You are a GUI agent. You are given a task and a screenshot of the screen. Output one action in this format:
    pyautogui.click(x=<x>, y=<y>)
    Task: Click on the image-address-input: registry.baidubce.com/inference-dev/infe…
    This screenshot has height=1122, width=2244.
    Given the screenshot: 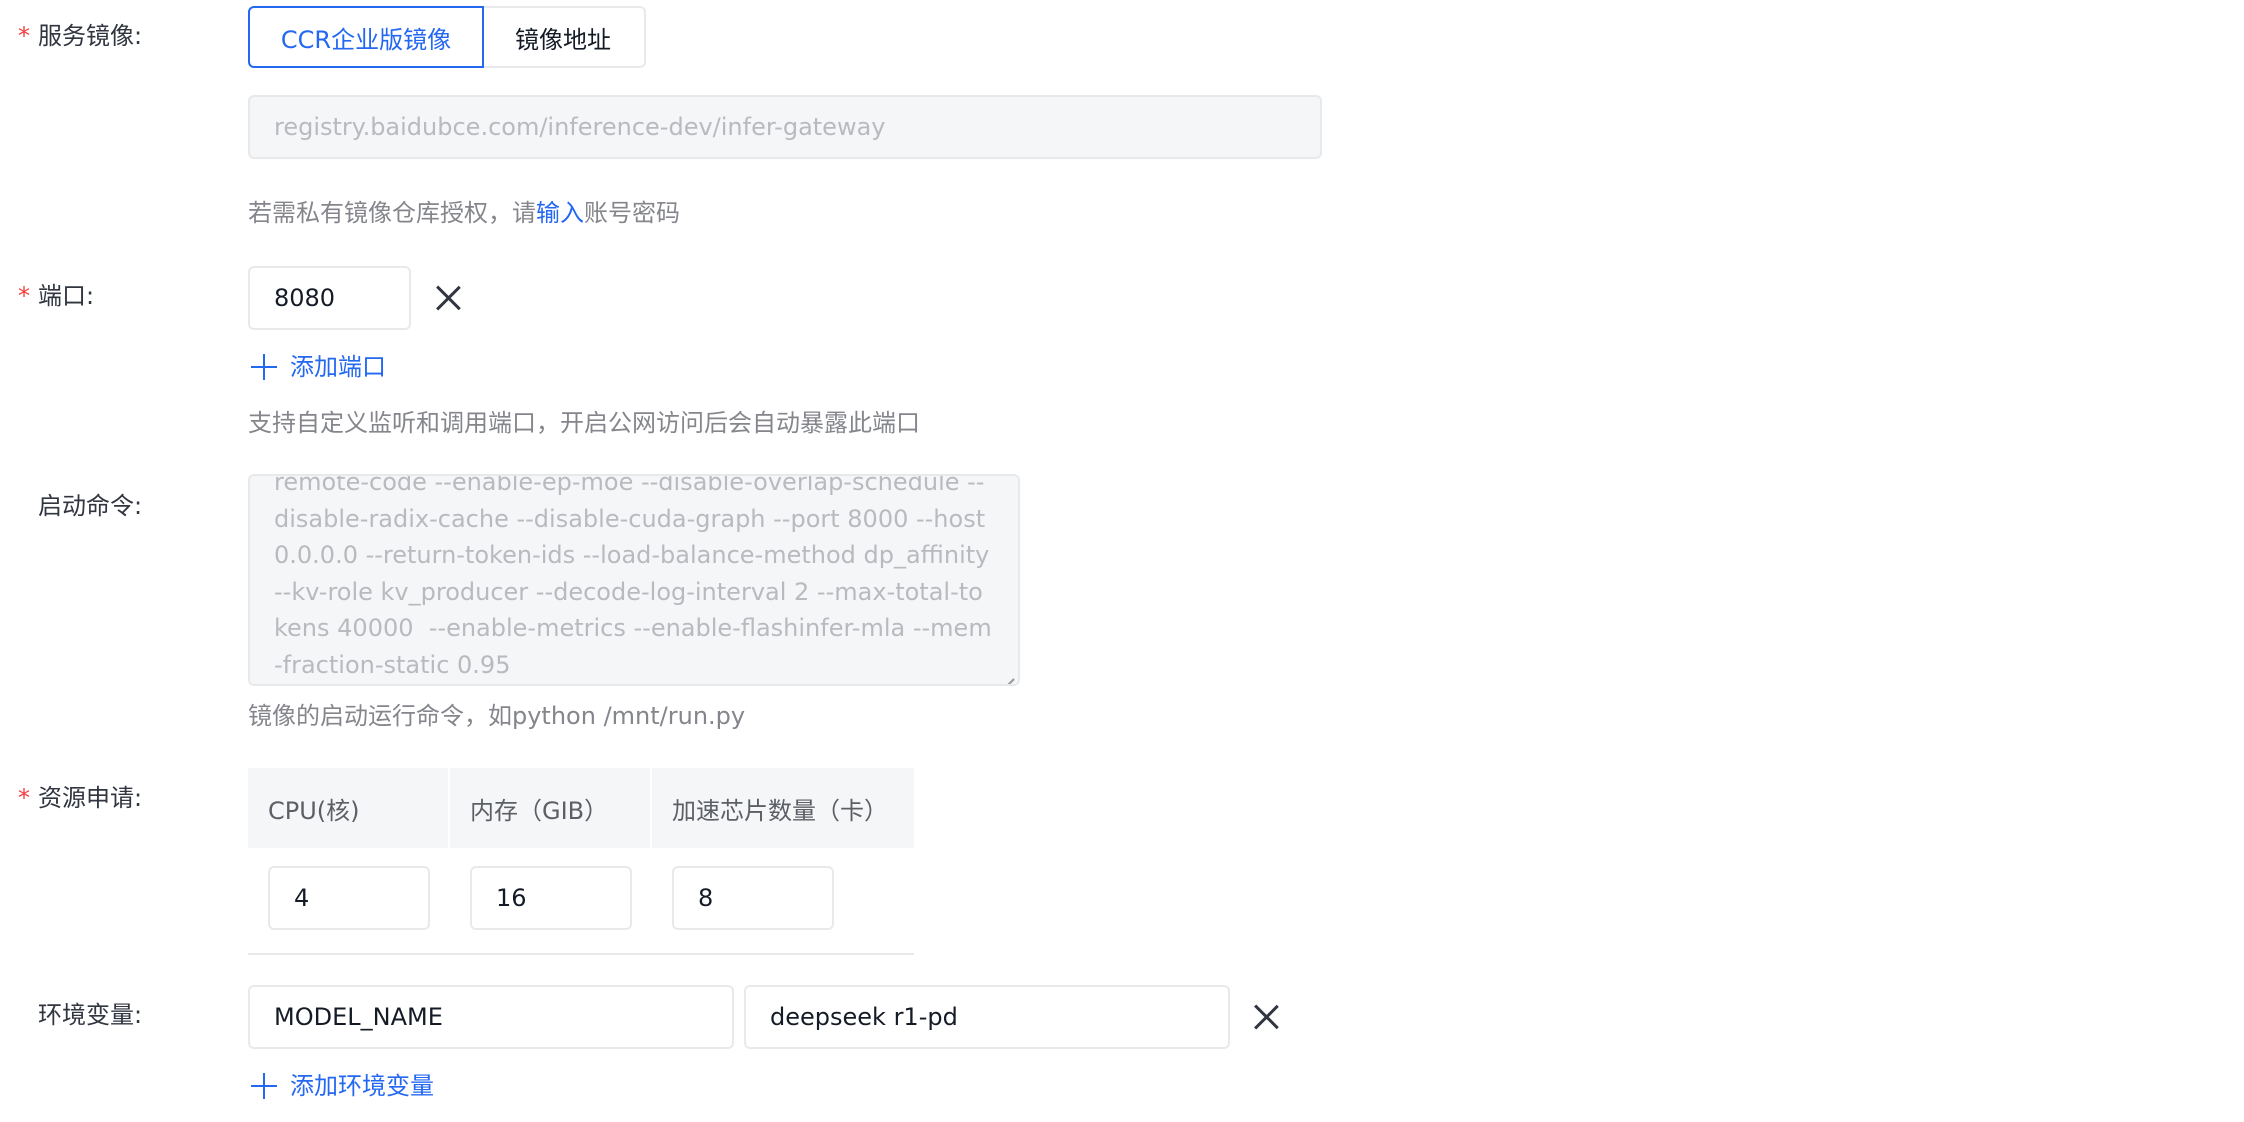 What is the action you would take?
    pyautogui.click(x=785, y=127)
    